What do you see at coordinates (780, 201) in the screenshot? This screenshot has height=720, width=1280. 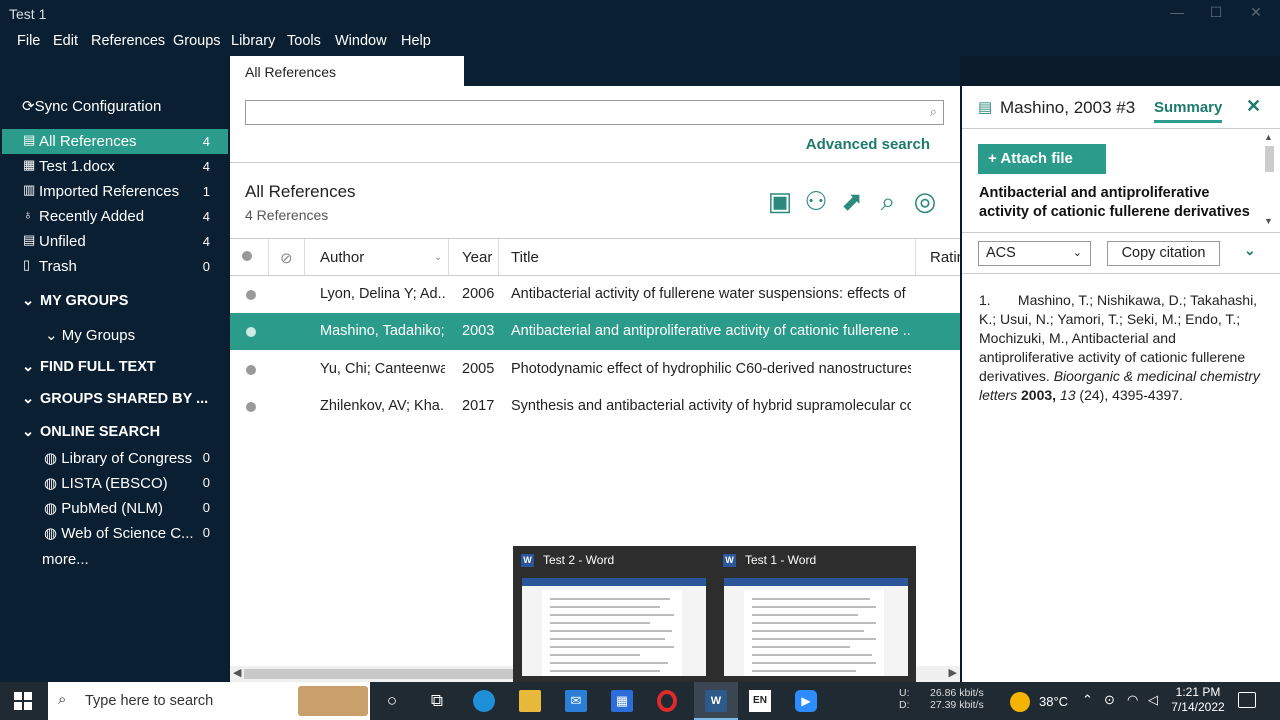 I see `new-reference-icon: ▣` at bounding box center [780, 201].